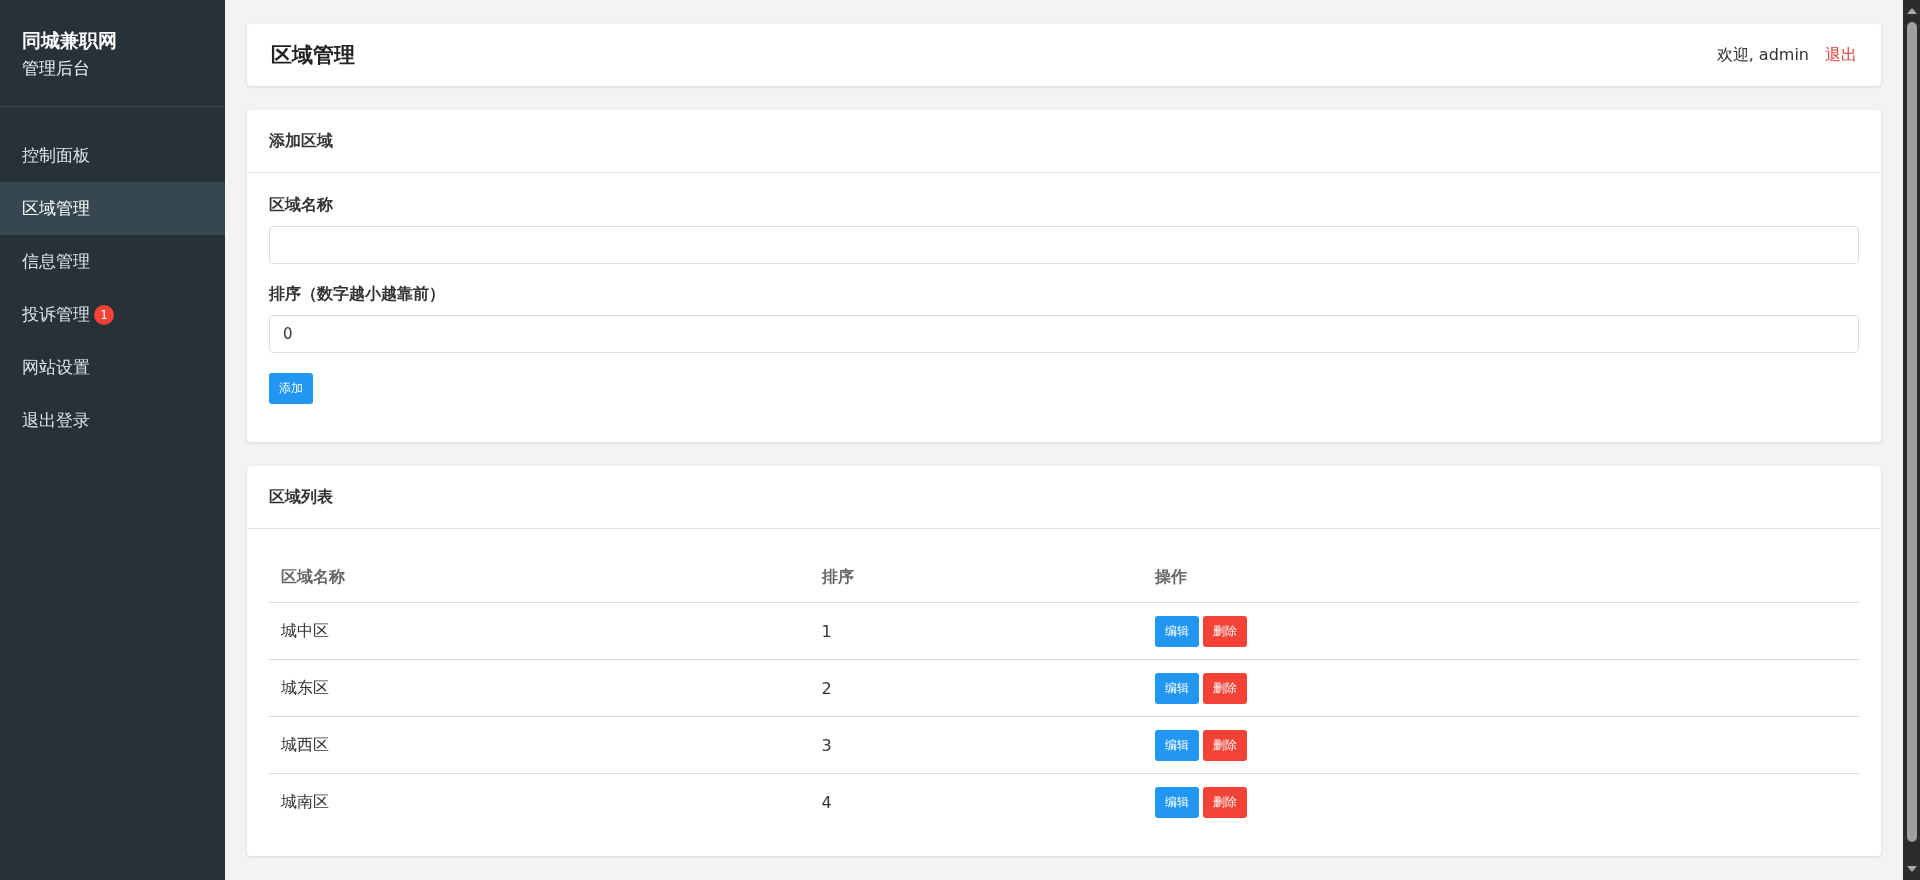 The image size is (1920, 880). I want to click on welcome-text: 欢迎, admin, so click(1762, 55).